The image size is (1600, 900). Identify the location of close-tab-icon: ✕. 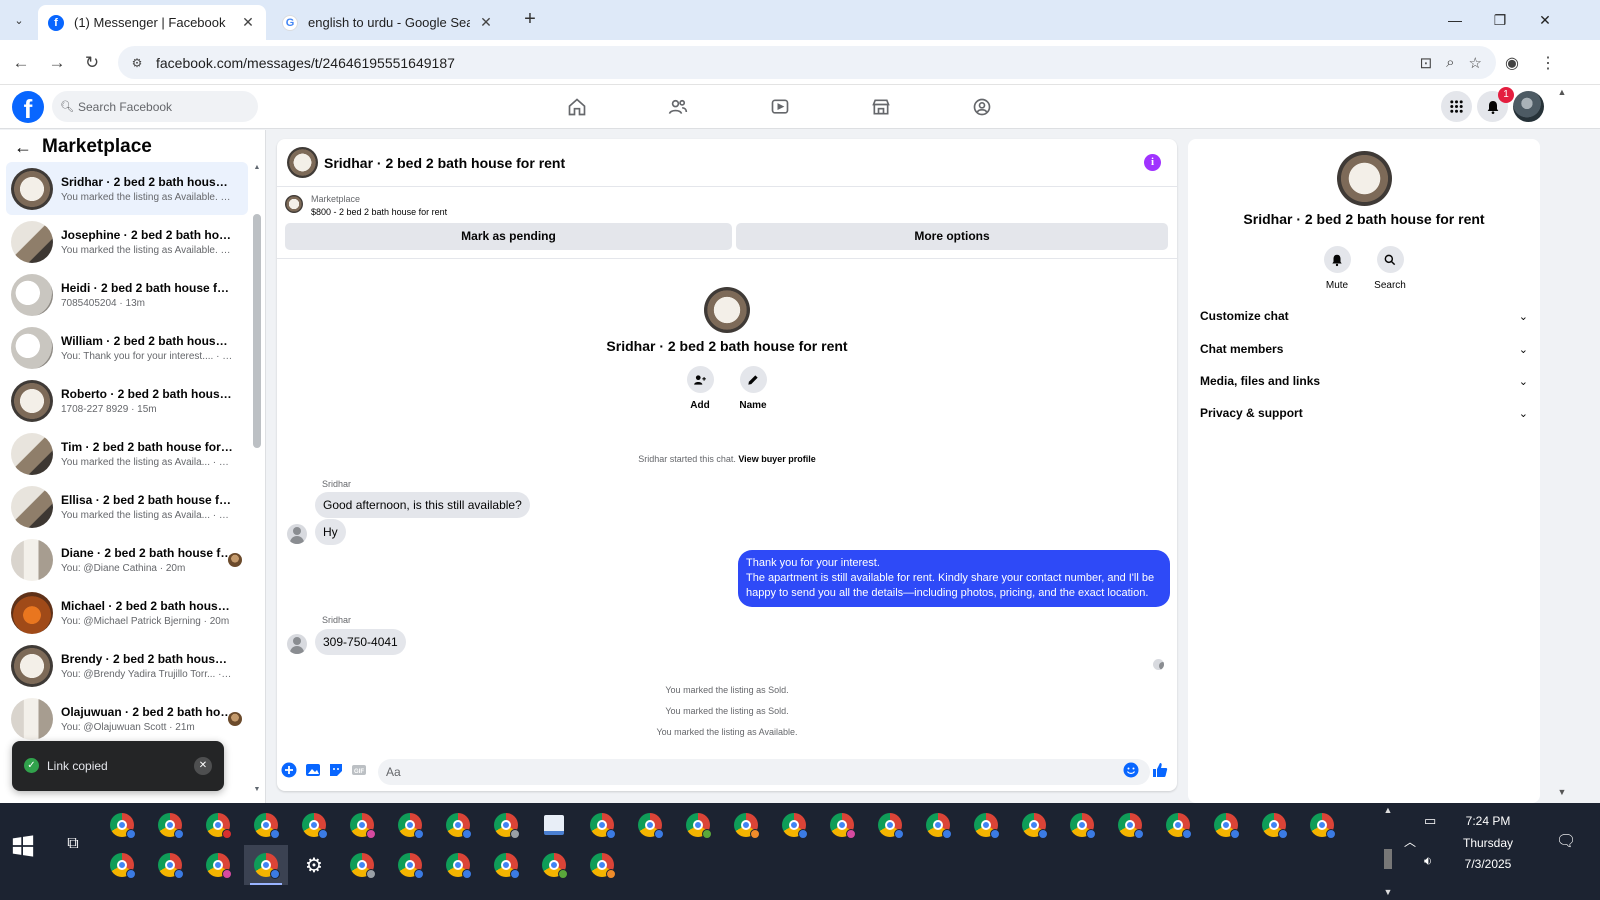
(248, 22).